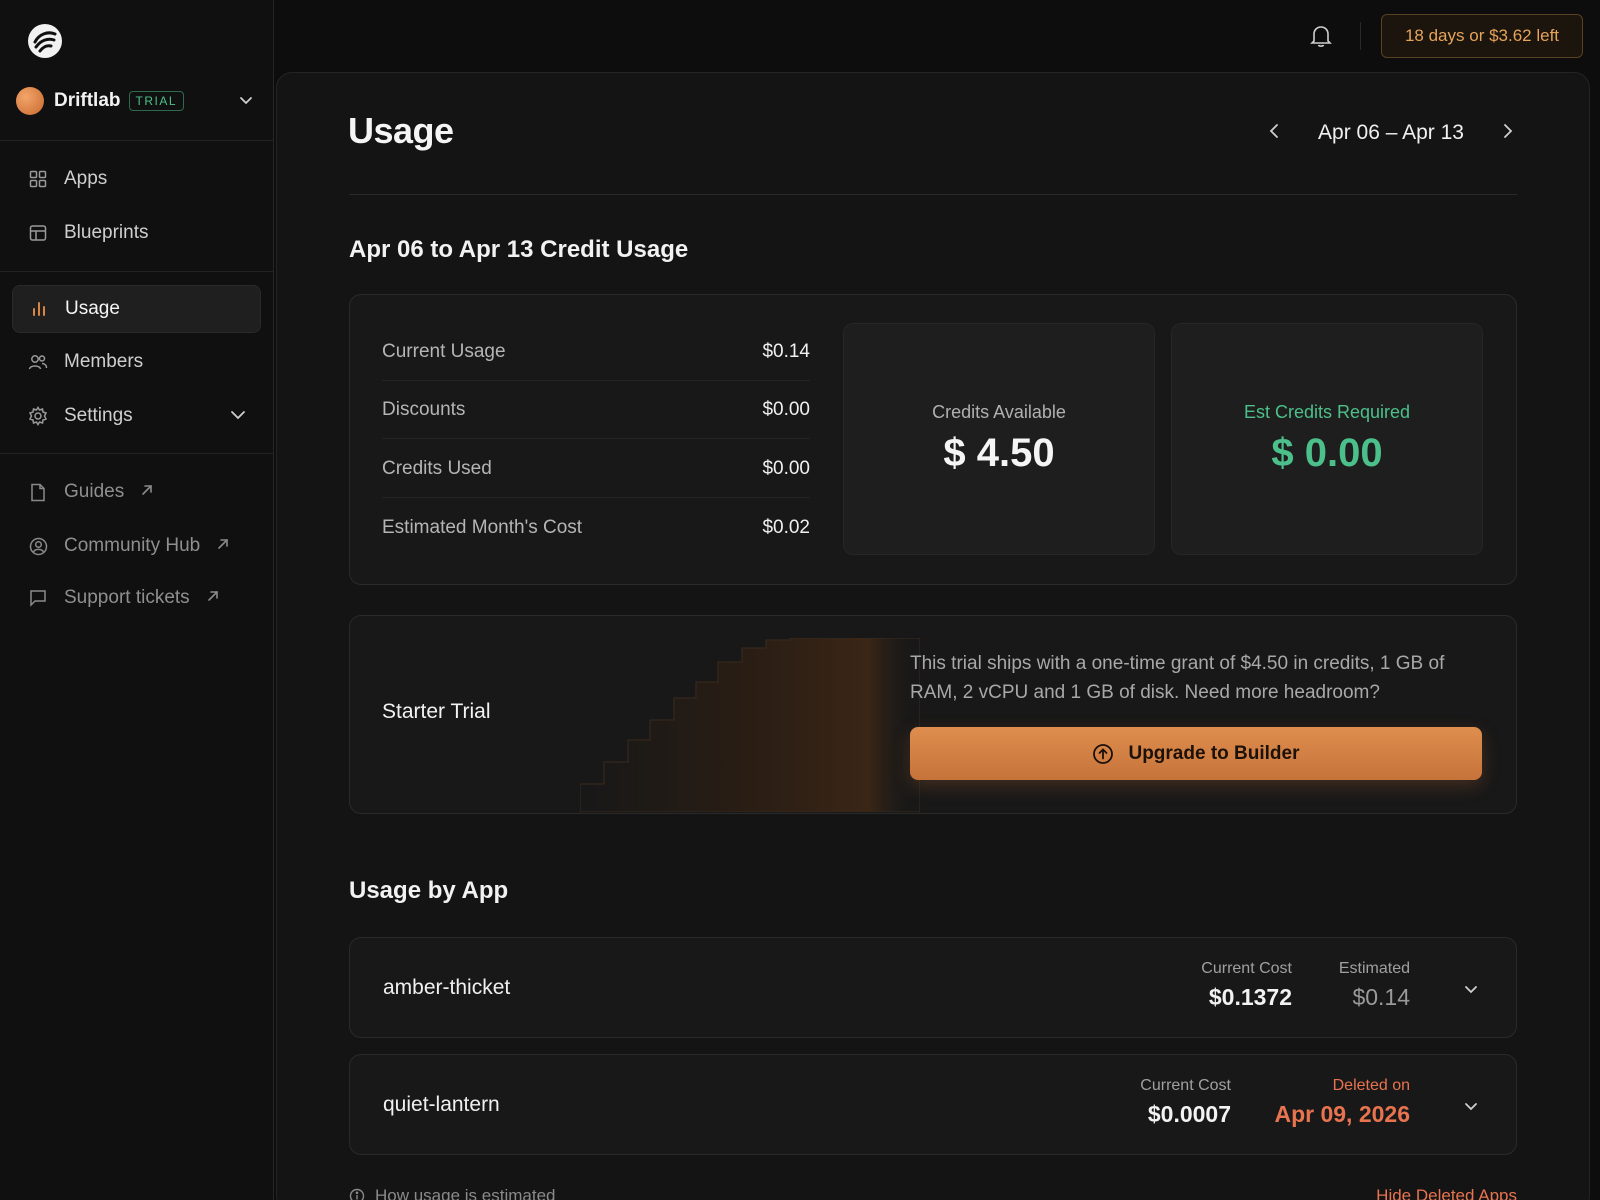  What do you see at coordinates (447, 987) in the screenshot?
I see `app-name: amber-thicket` at bounding box center [447, 987].